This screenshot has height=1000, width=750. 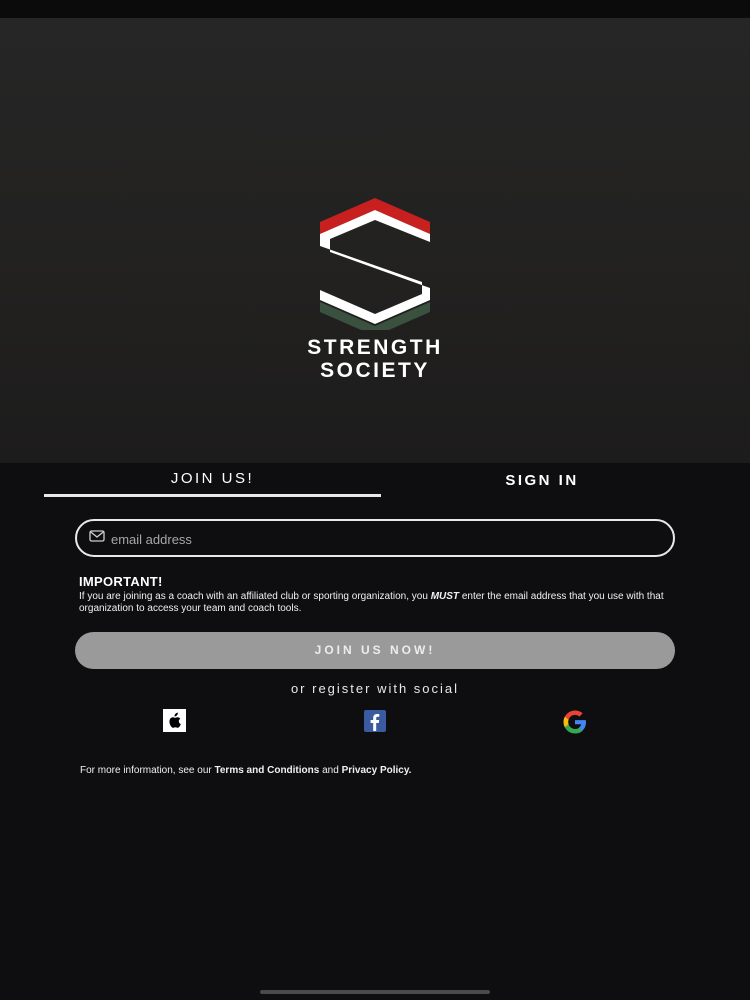 I want to click on google-icon, so click(x=574, y=722).